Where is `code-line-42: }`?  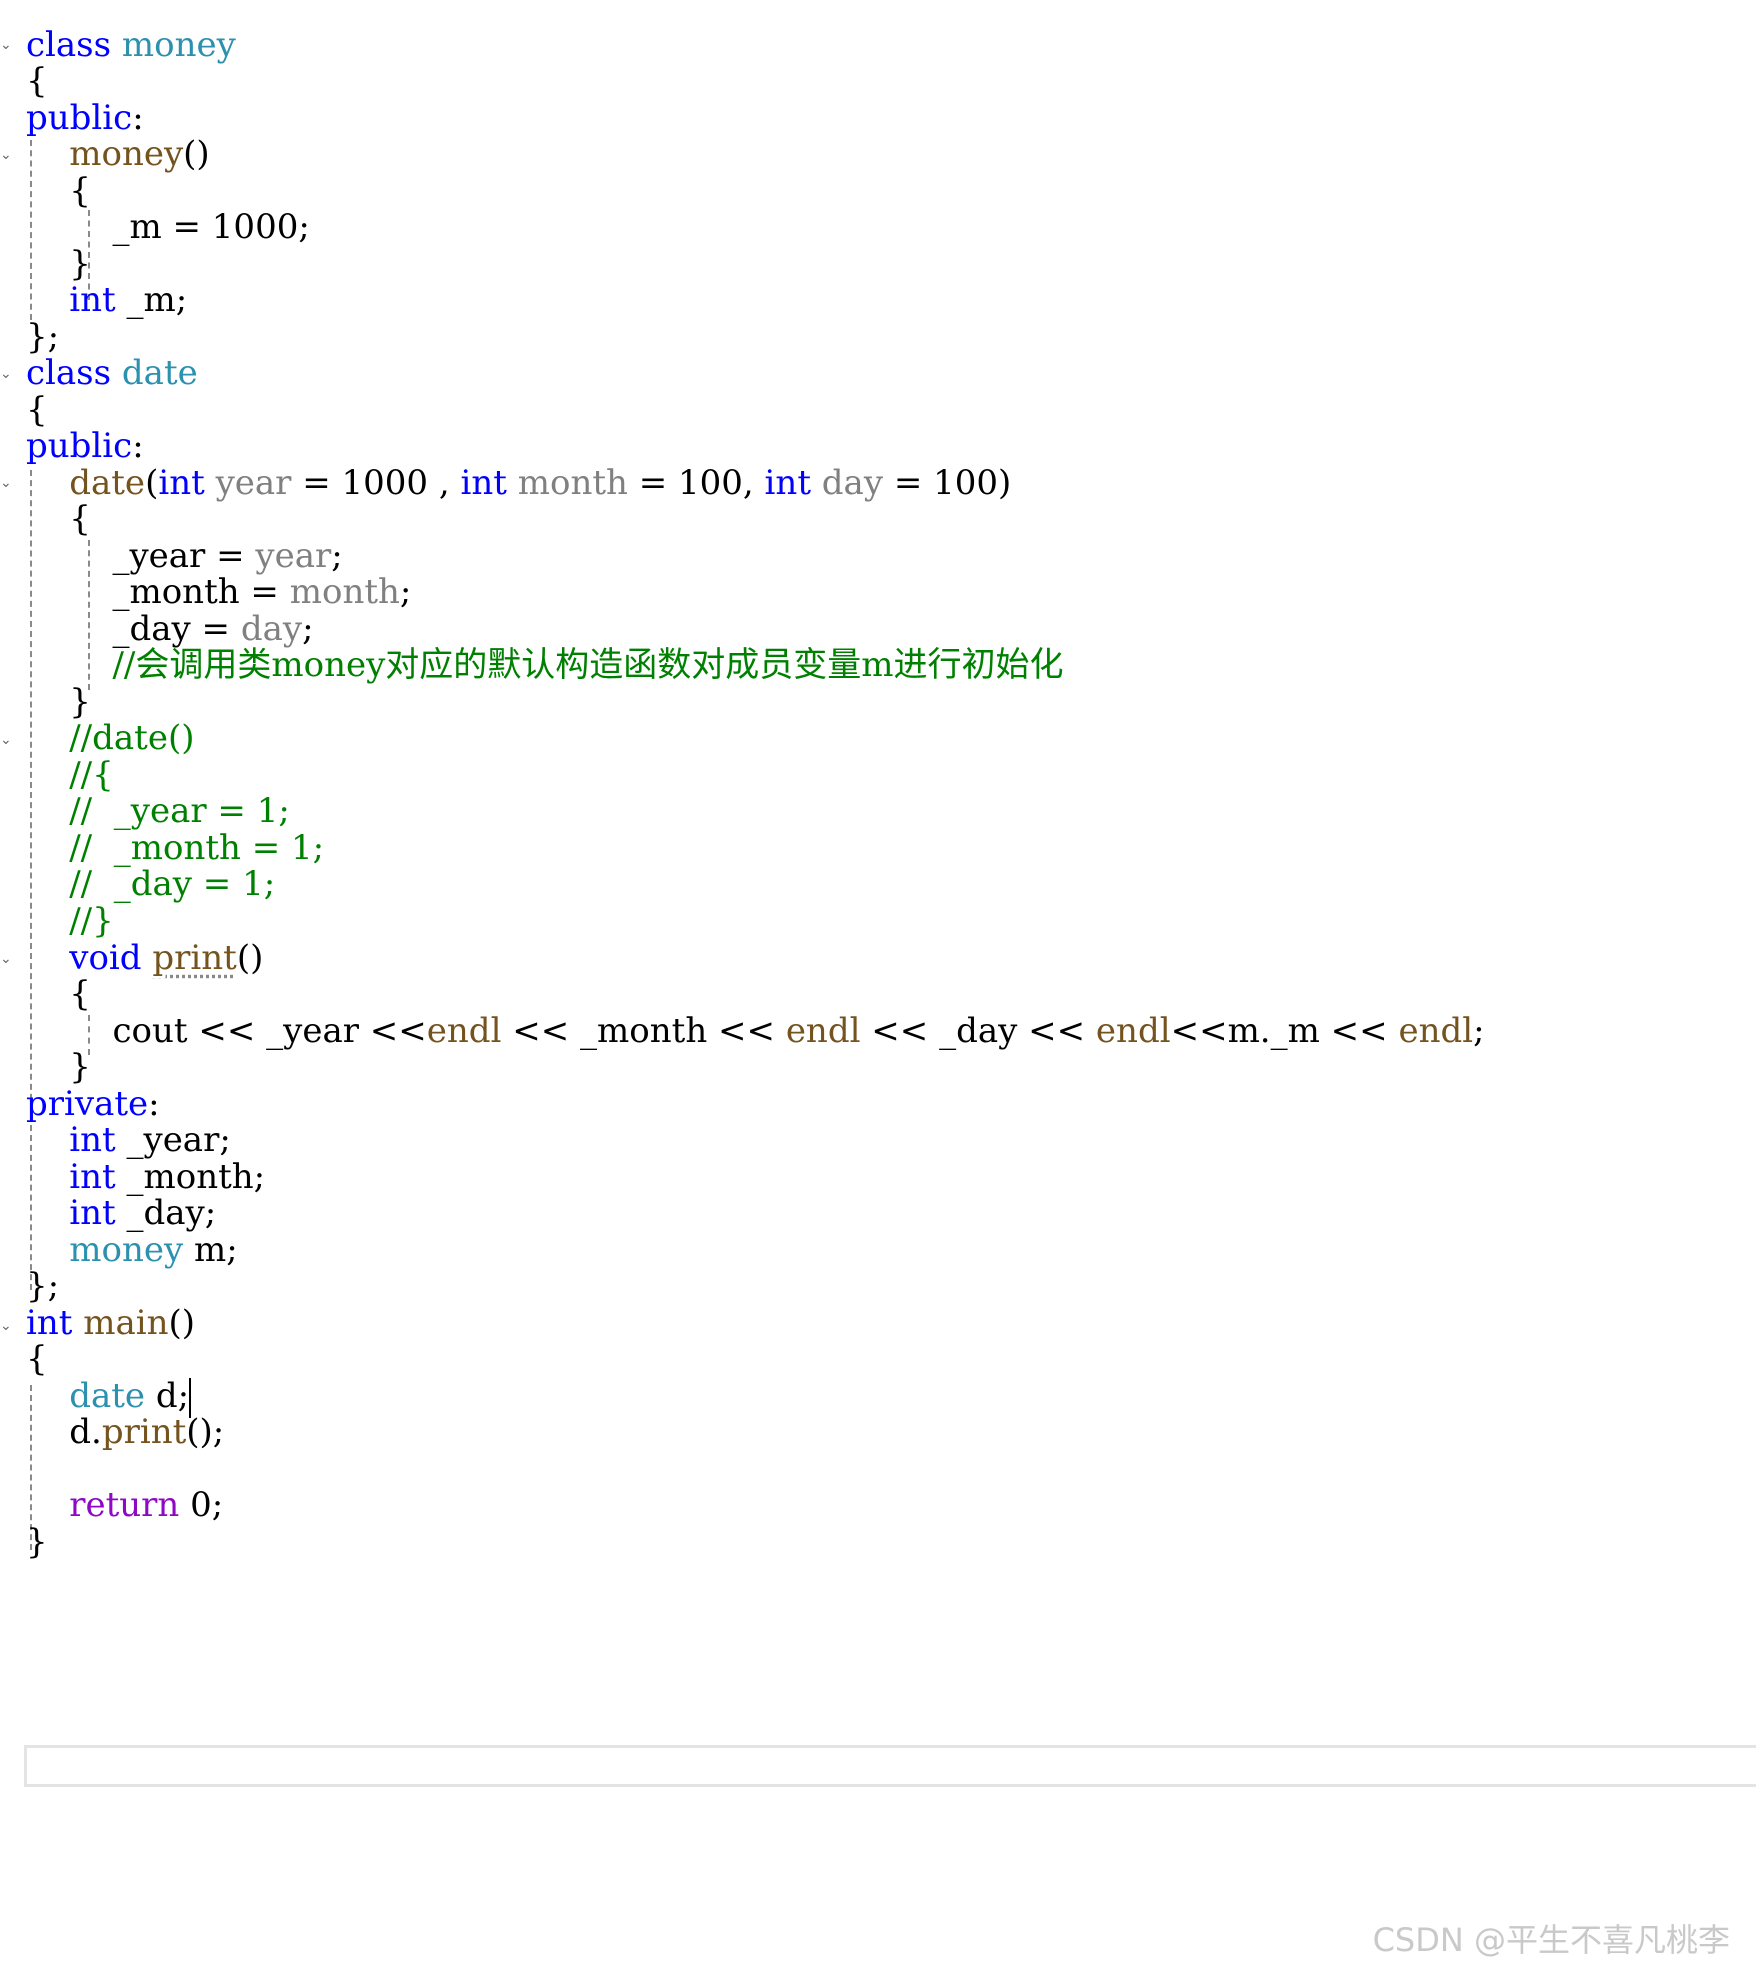
code-line-42: } is located at coordinates (37, 1542).